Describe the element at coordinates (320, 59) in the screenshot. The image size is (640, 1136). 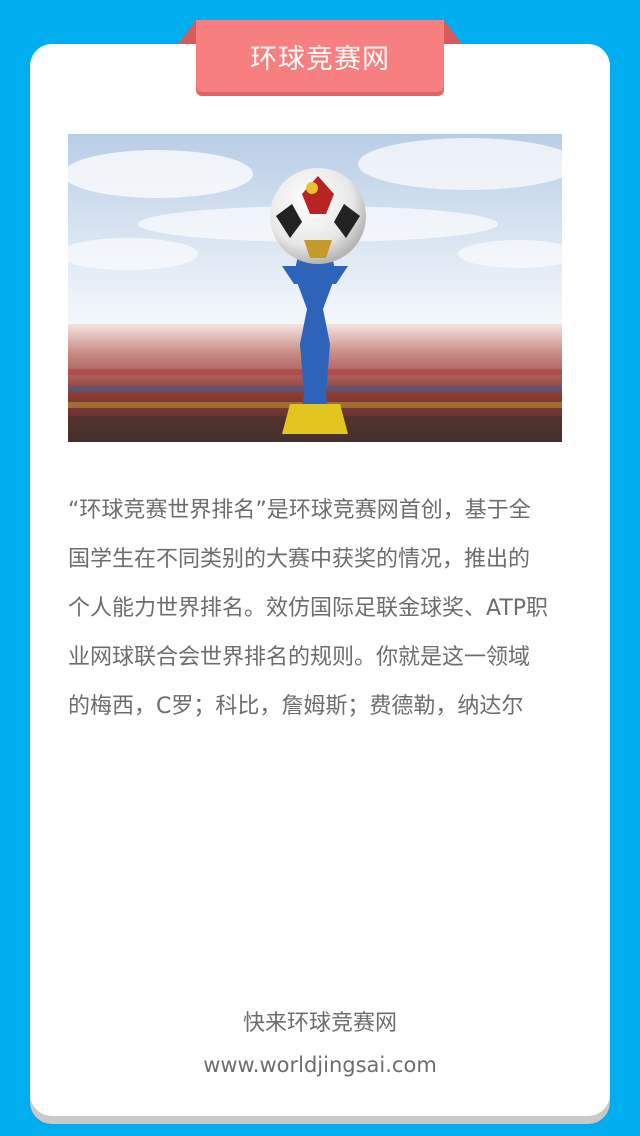
I see `page-title: 环球竞赛网` at that location.